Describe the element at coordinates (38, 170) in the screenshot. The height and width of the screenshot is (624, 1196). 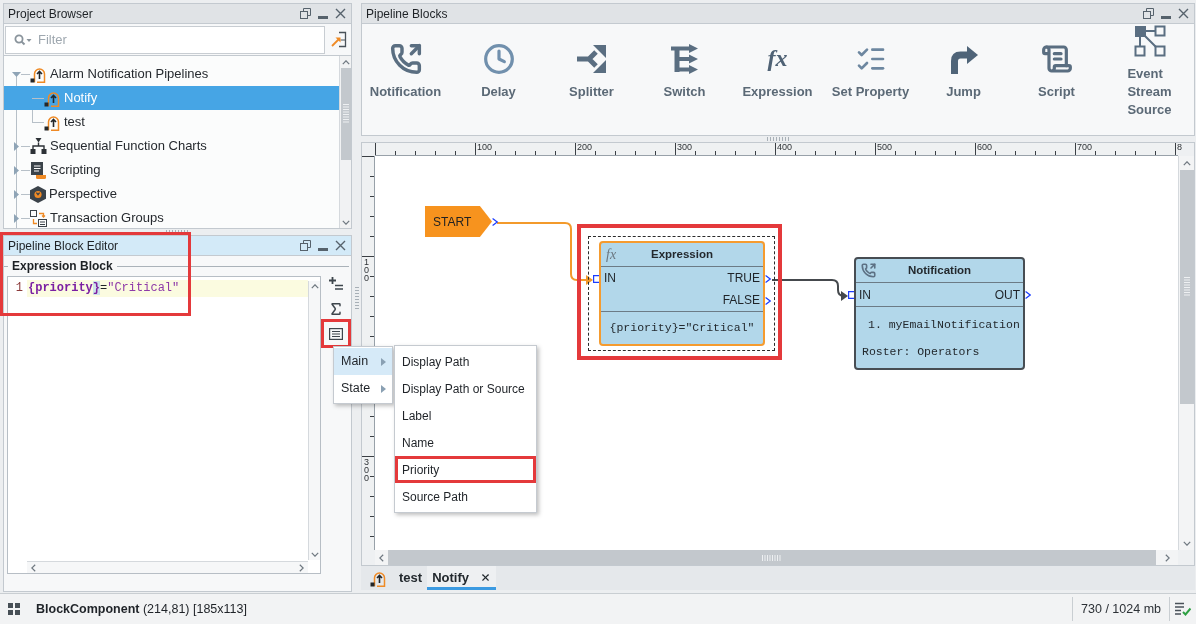
I see `document-icon` at that location.